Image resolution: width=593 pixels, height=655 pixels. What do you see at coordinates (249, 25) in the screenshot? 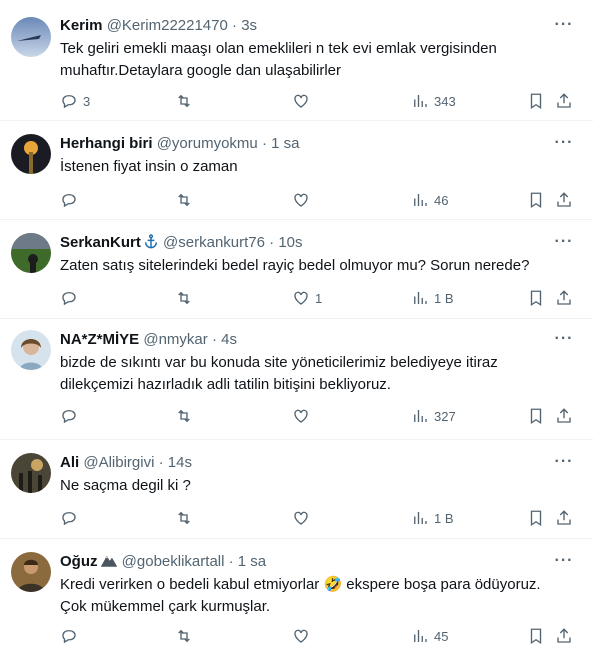
I see `timestamp: 3s` at bounding box center [249, 25].